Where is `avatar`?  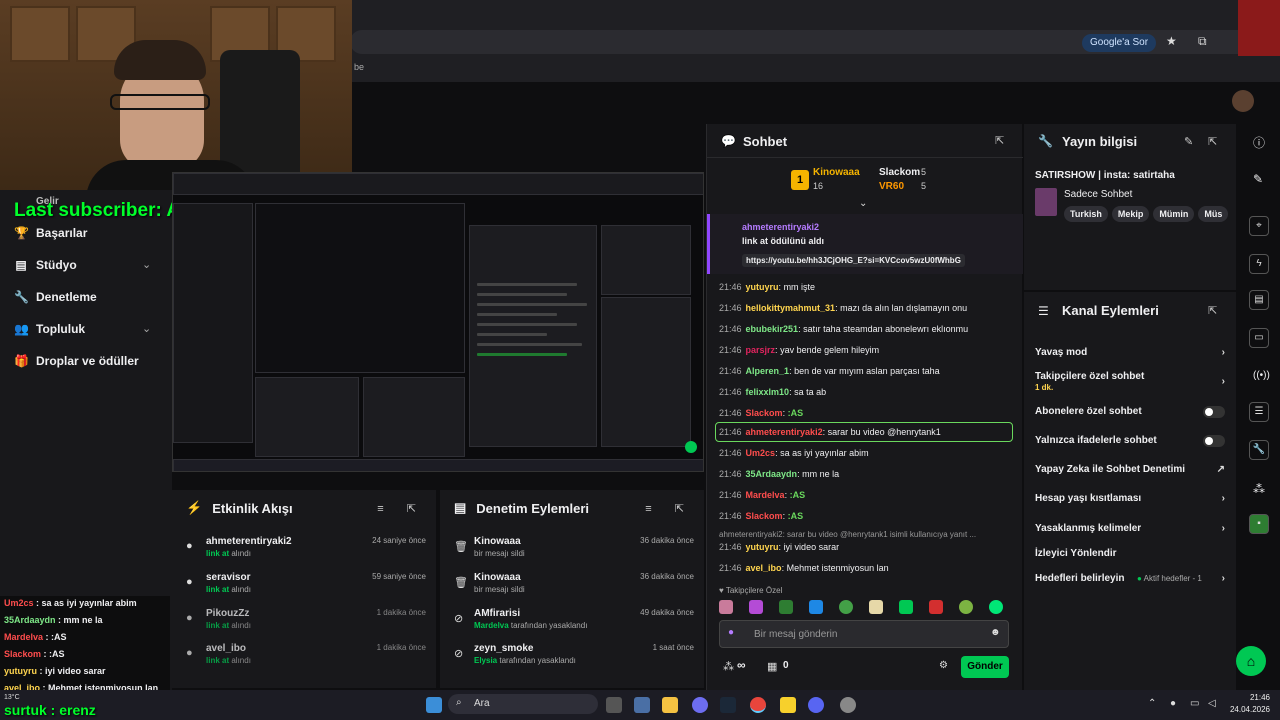 avatar is located at coordinates (1243, 101).